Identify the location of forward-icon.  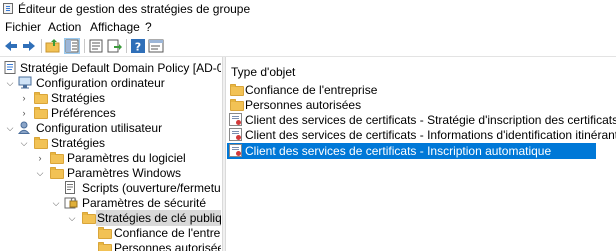
(29, 46).